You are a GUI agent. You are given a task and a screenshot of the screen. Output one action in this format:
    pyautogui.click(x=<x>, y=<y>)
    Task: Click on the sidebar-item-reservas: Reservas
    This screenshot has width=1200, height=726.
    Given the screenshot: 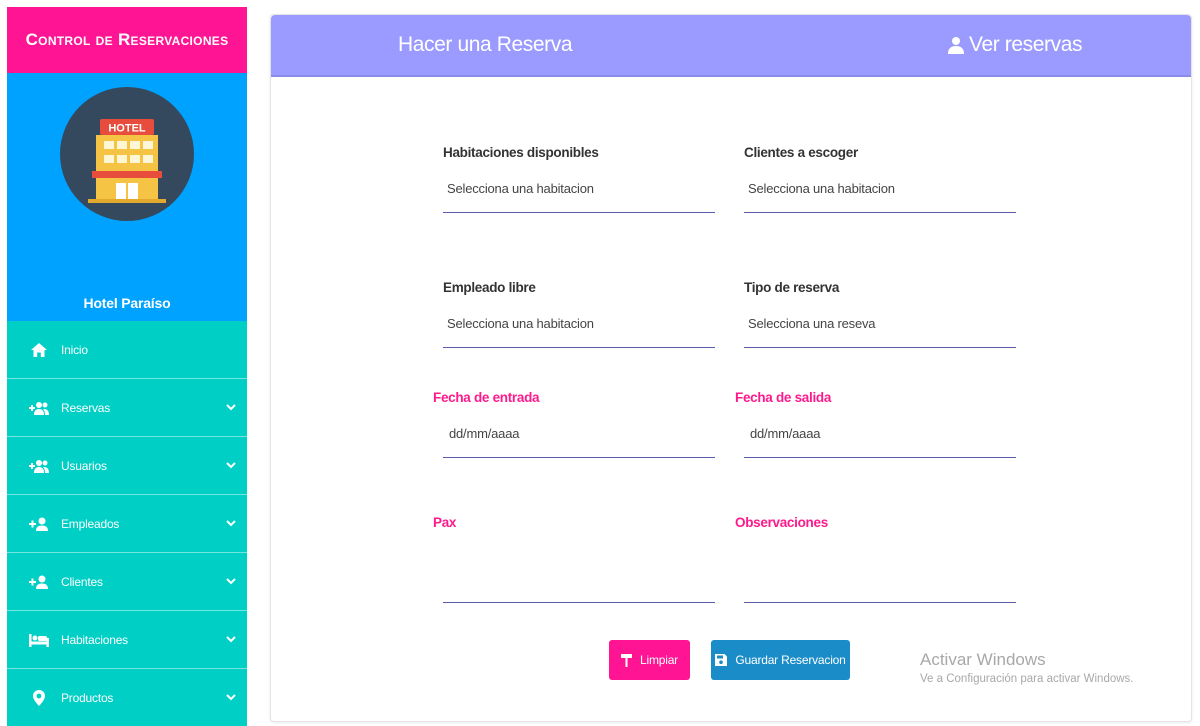 What is the action you would take?
    pyautogui.click(x=127, y=408)
    